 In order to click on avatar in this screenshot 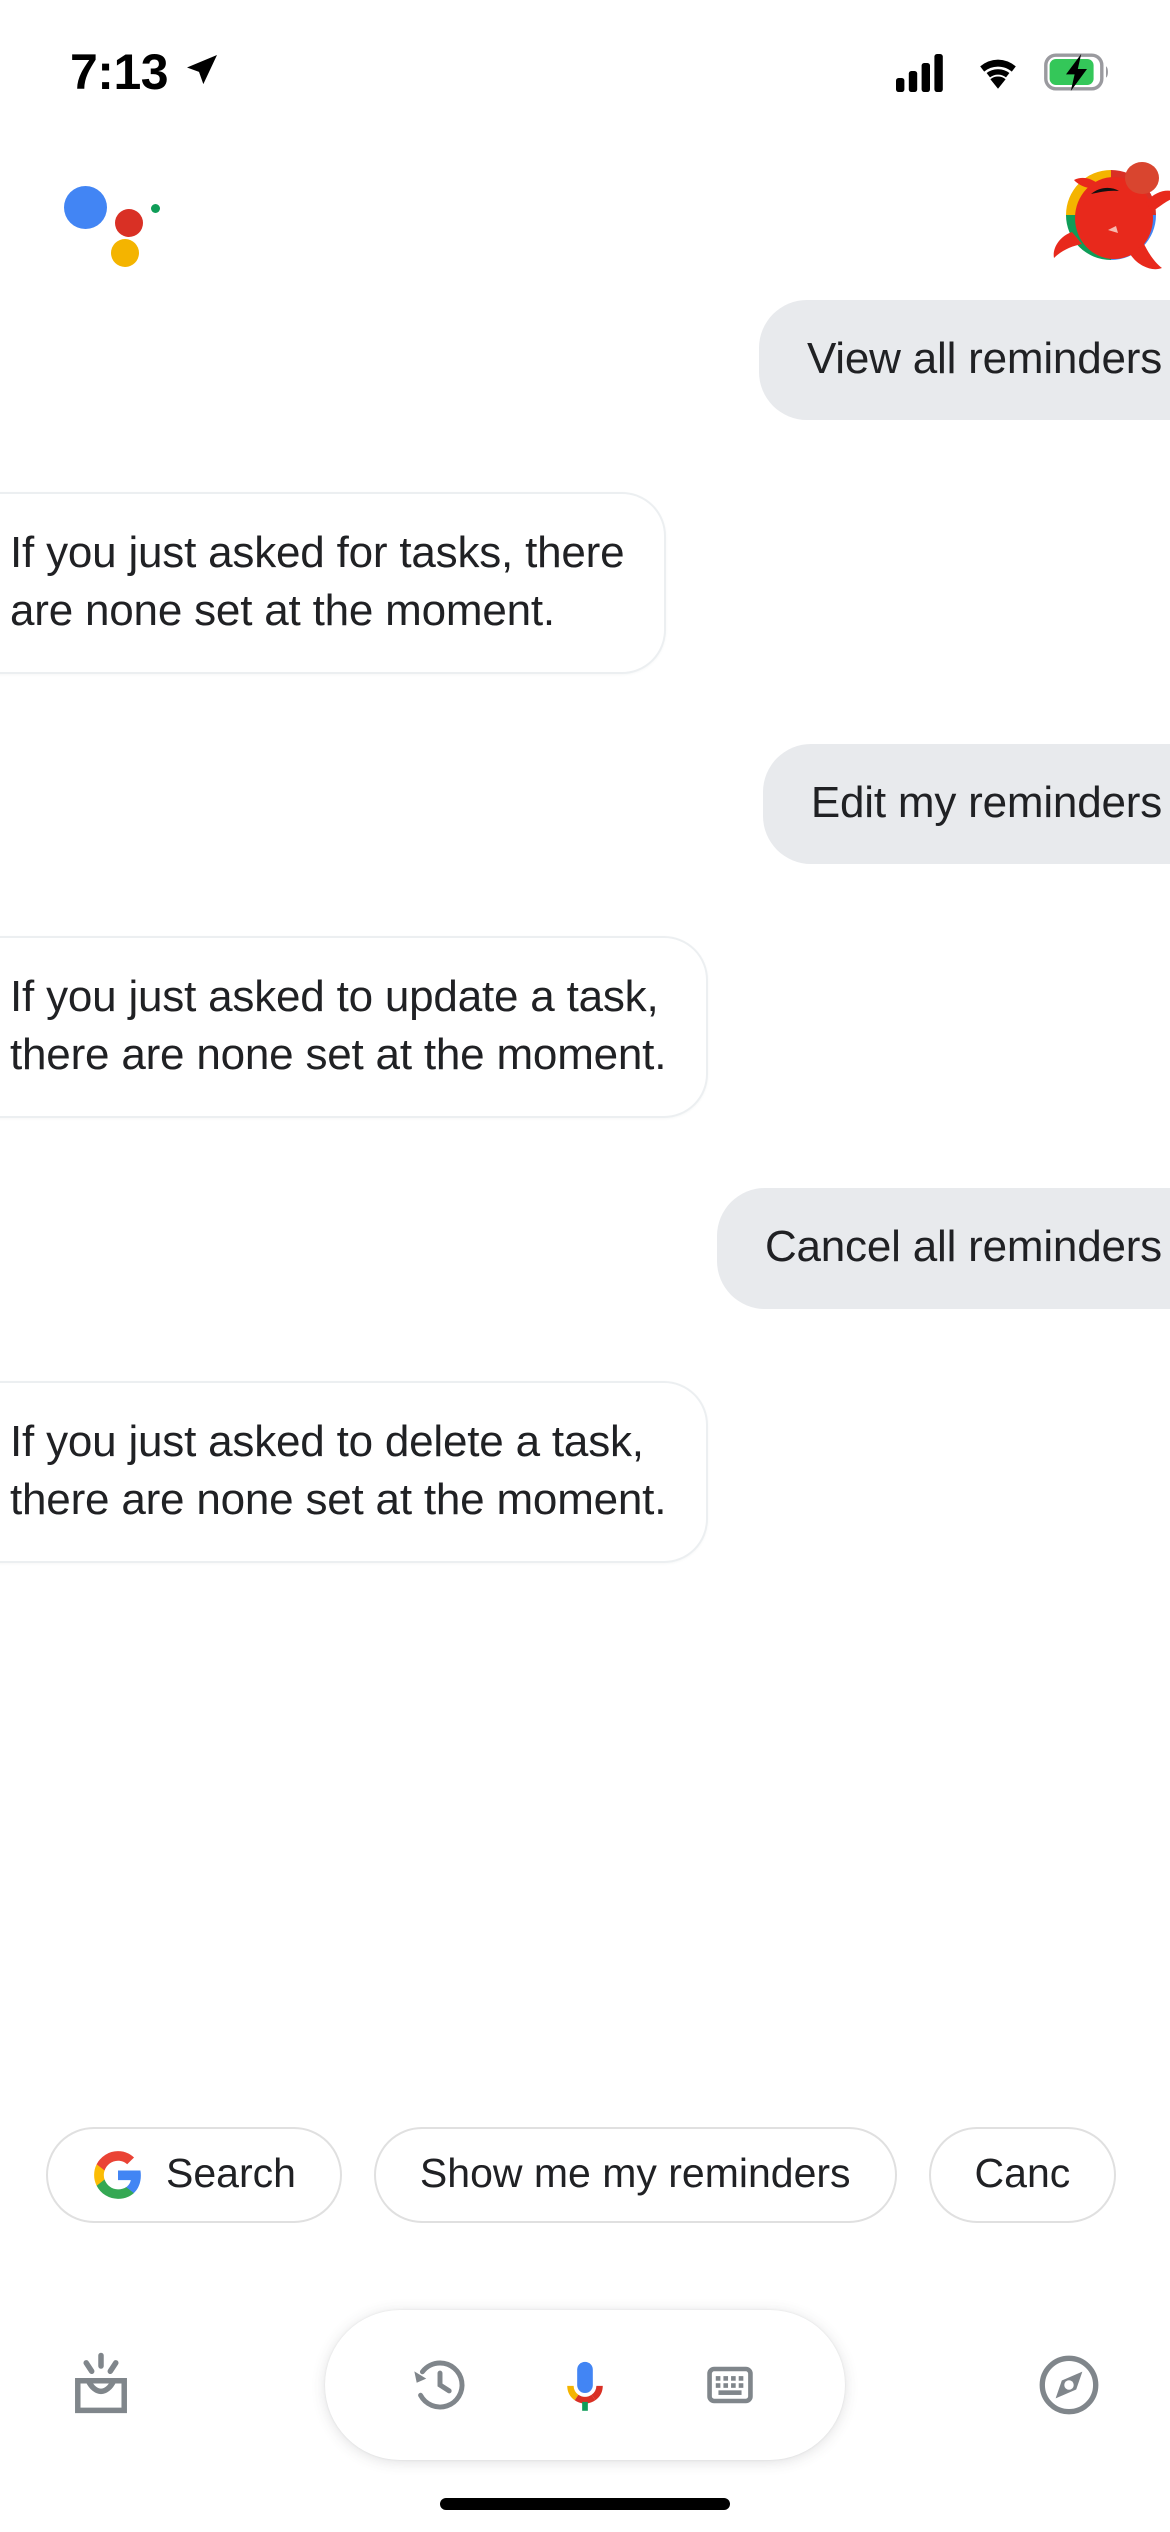, I will do `click(1108, 215)`.